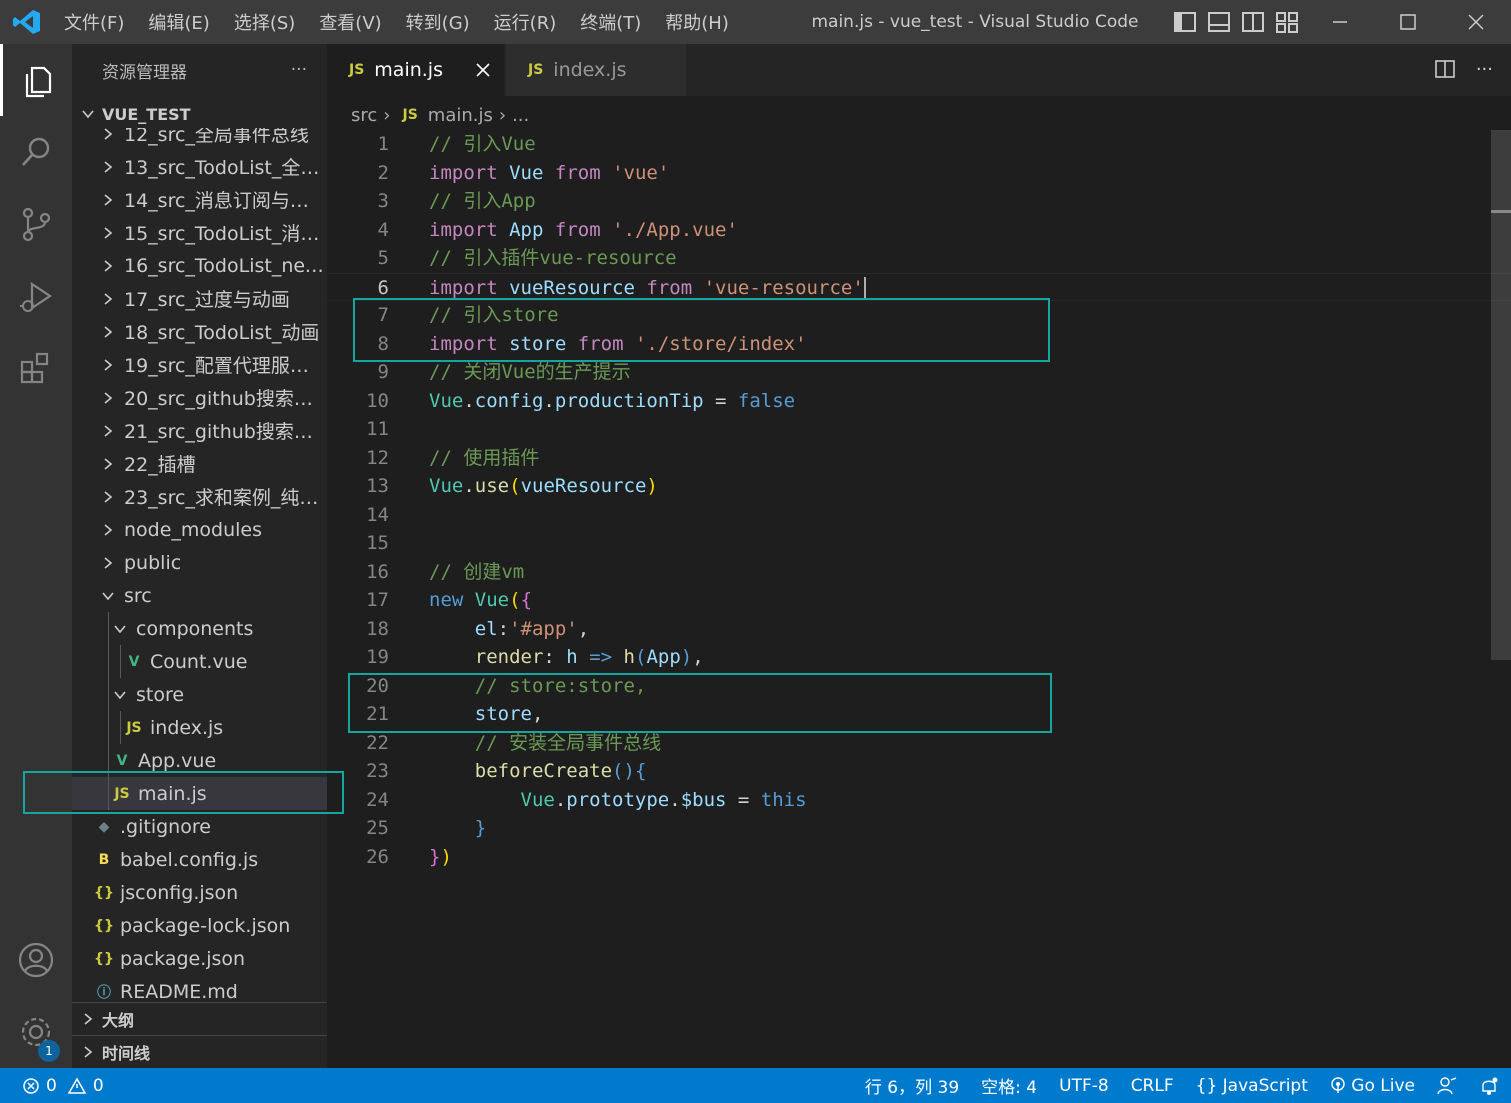 The width and height of the screenshot is (1511, 1103). I want to click on tree-file: {} package-lock.json, so click(199, 925).